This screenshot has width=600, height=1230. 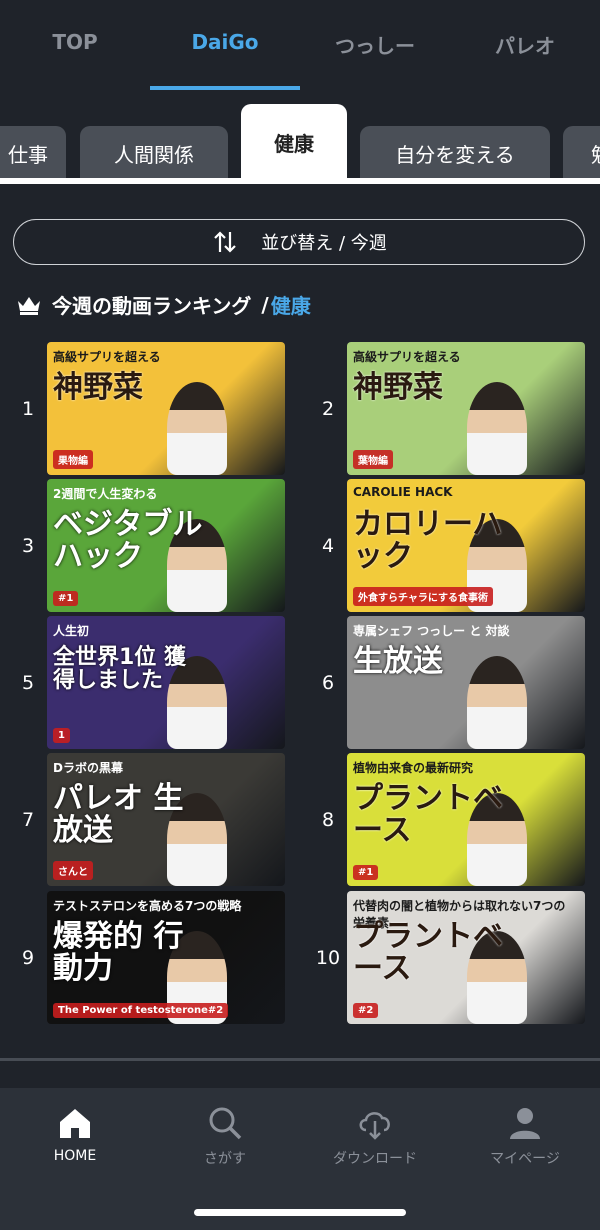 I want to click on tab-daigo: DaiGo, so click(x=225, y=46).